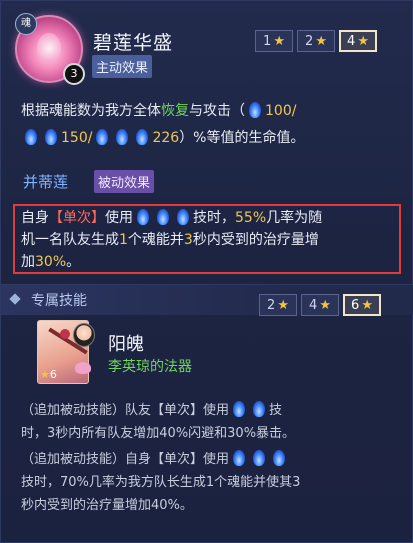  What do you see at coordinates (161, 482) in the screenshot?
I see `exclusive-desc-2-line-2: 技时，70%几率为我方队长生成1个魂能并使其3` at bounding box center [161, 482].